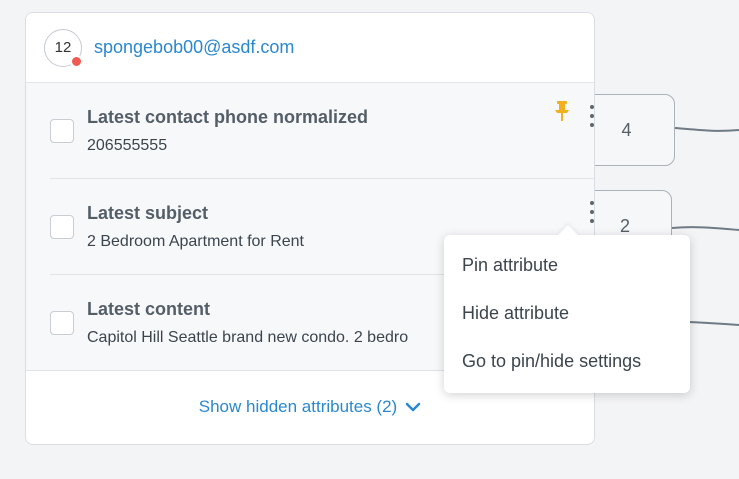  What do you see at coordinates (626, 129) in the screenshot?
I see `linked-count: 4` at bounding box center [626, 129].